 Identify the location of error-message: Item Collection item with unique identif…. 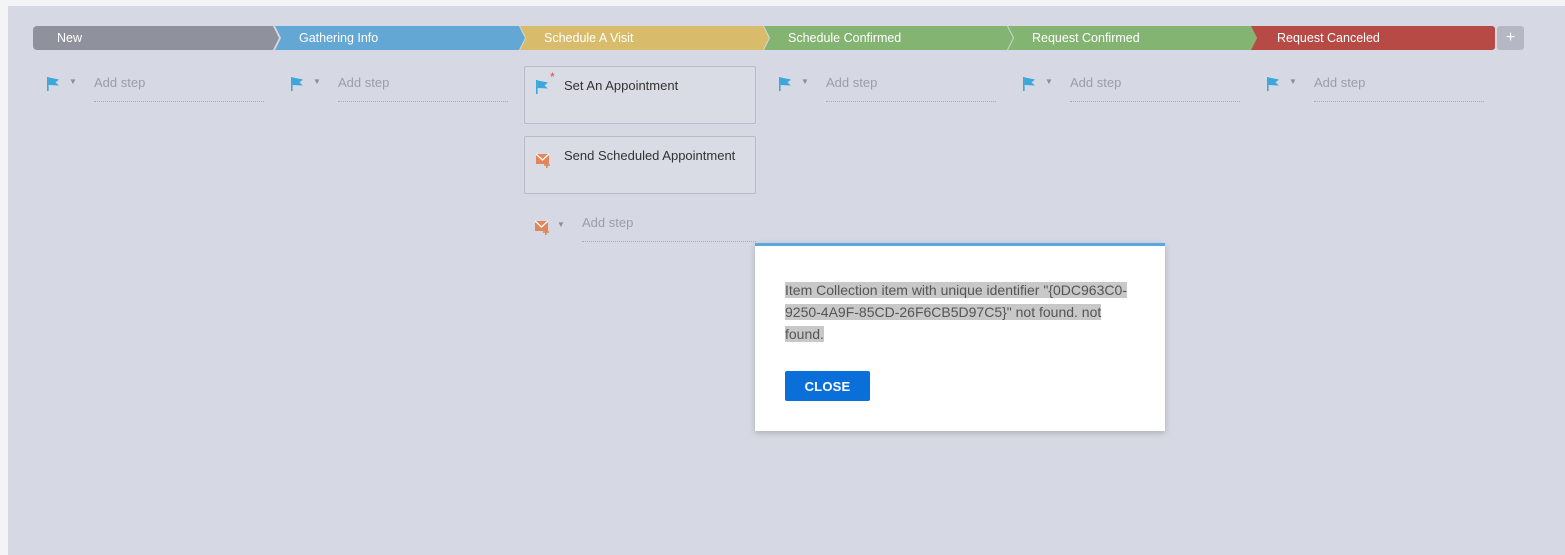
(960, 312).